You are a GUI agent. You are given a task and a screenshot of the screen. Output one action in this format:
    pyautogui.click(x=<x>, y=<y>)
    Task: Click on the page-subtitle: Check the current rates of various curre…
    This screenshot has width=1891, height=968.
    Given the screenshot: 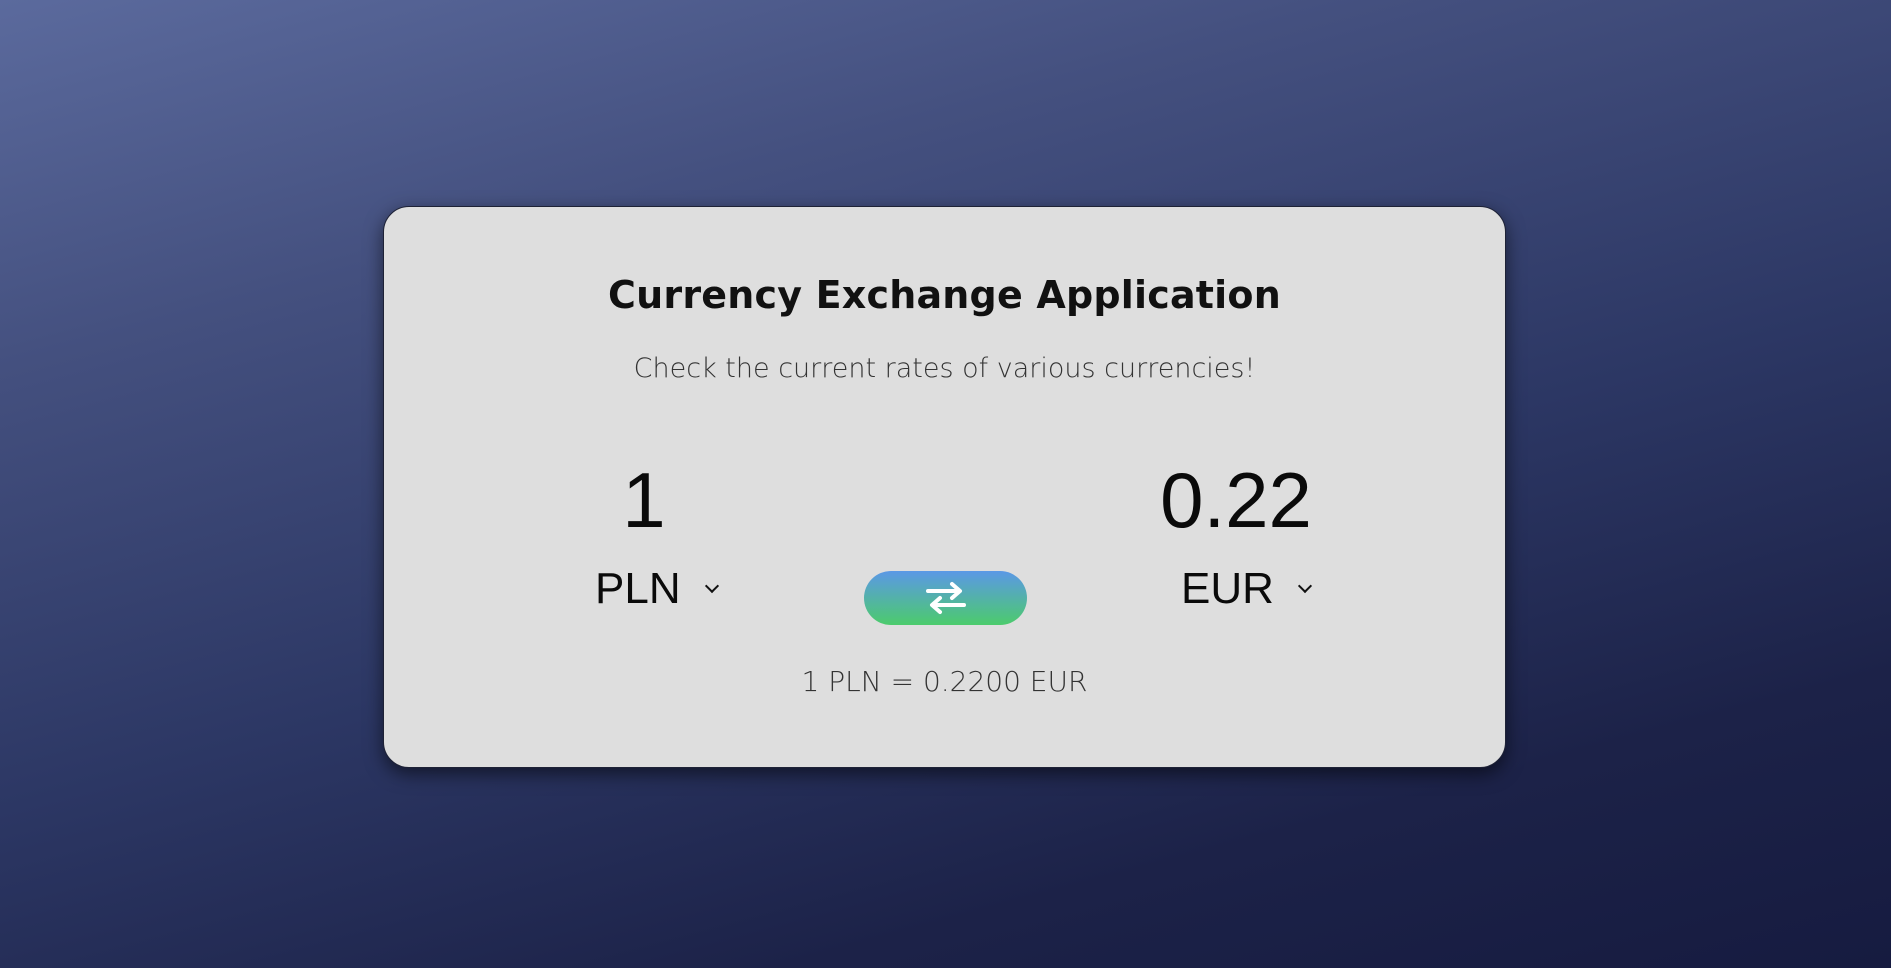 What is the action you would take?
    pyautogui.click(x=944, y=368)
    